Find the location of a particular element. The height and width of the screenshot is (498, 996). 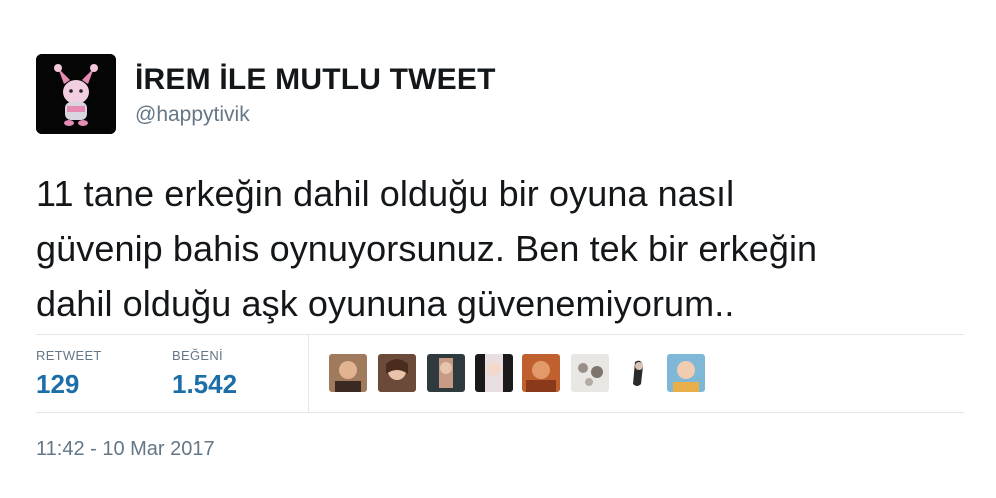

user-handle: @happytivik is located at coordinates (192, 115).